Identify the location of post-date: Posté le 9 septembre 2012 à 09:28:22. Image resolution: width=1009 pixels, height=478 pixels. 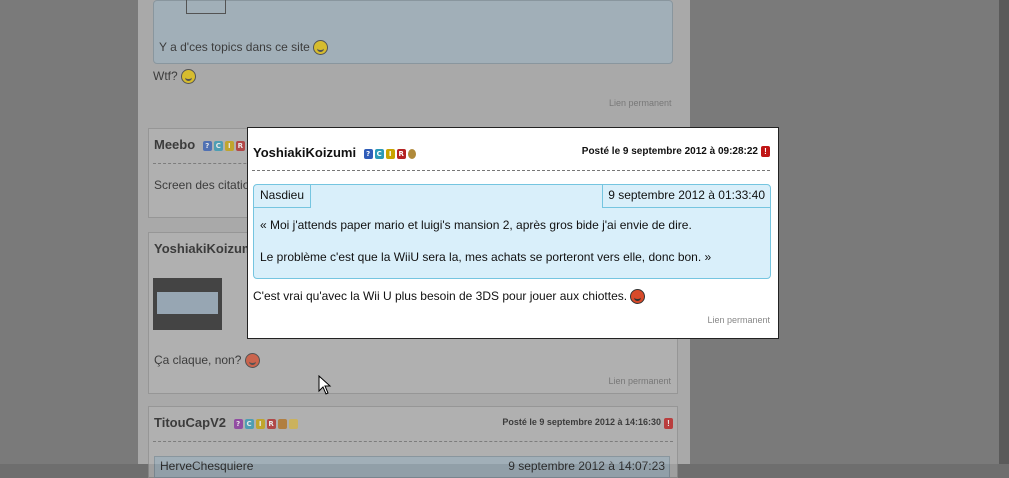
(669, 151).